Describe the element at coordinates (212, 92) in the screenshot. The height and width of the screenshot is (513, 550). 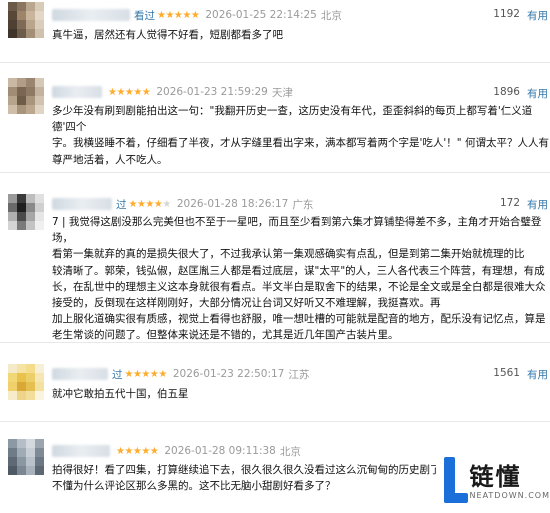
I see `comment-time: 2026-01-23 21:59:29` at that location.